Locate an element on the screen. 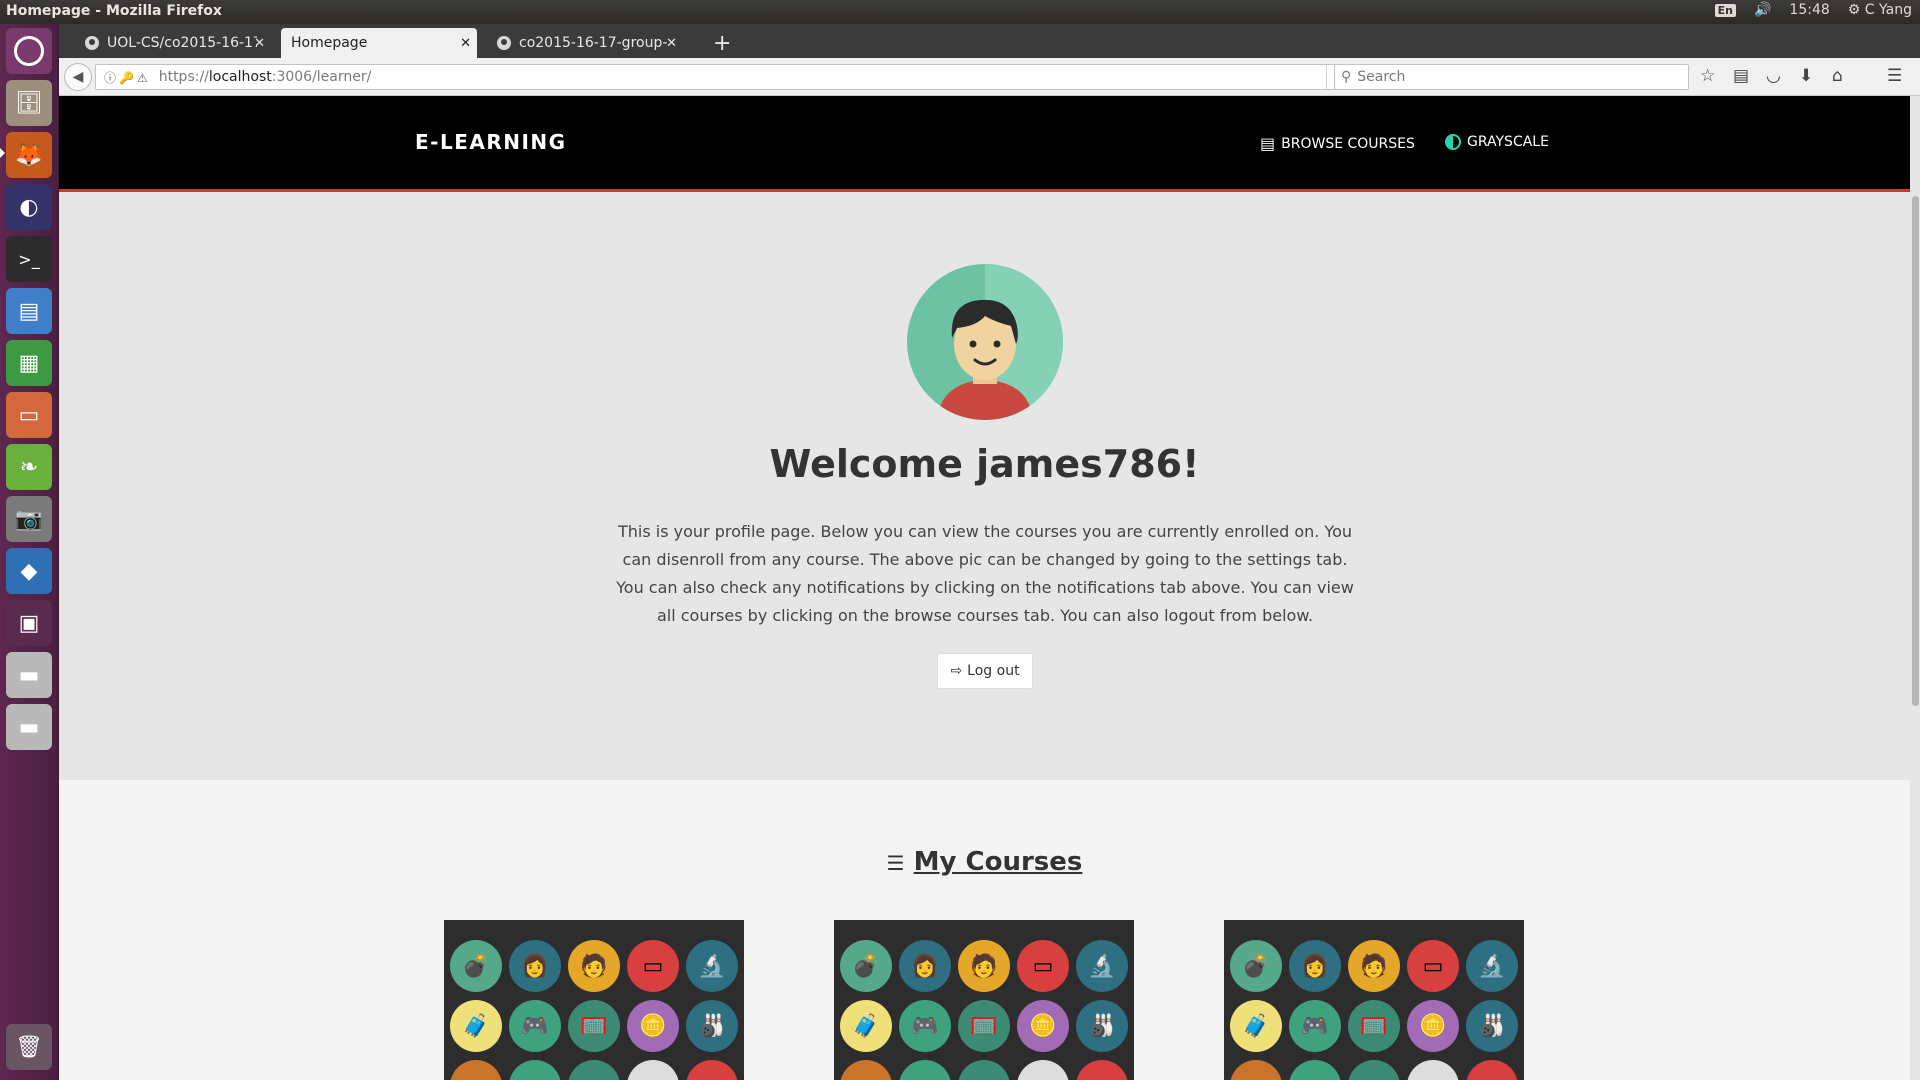 This screenshot has width=1920, height=1080. calc-icon: ▦ is located at coordinates (29, 363).